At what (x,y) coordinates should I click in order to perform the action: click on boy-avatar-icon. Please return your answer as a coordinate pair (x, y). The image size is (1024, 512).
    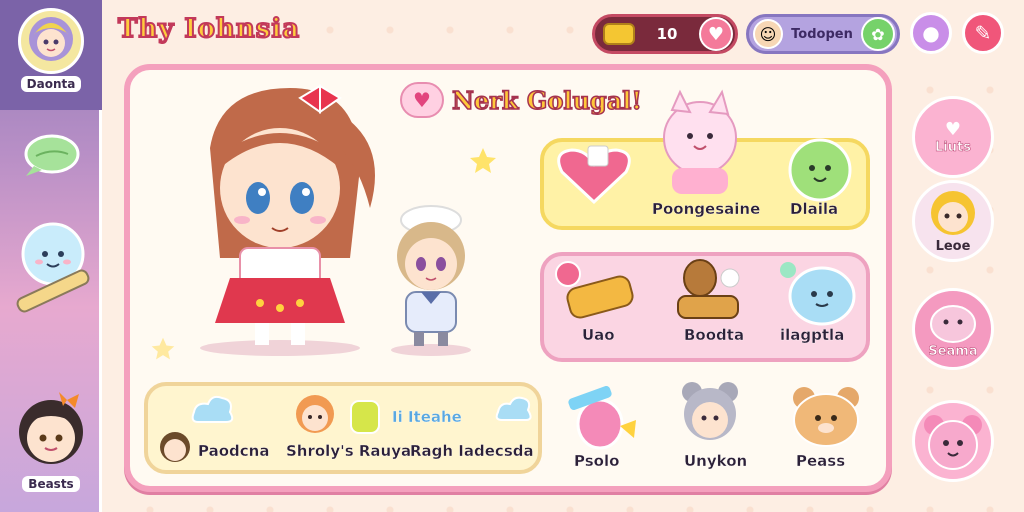
    Looking at the image, I should click on (51, 432).